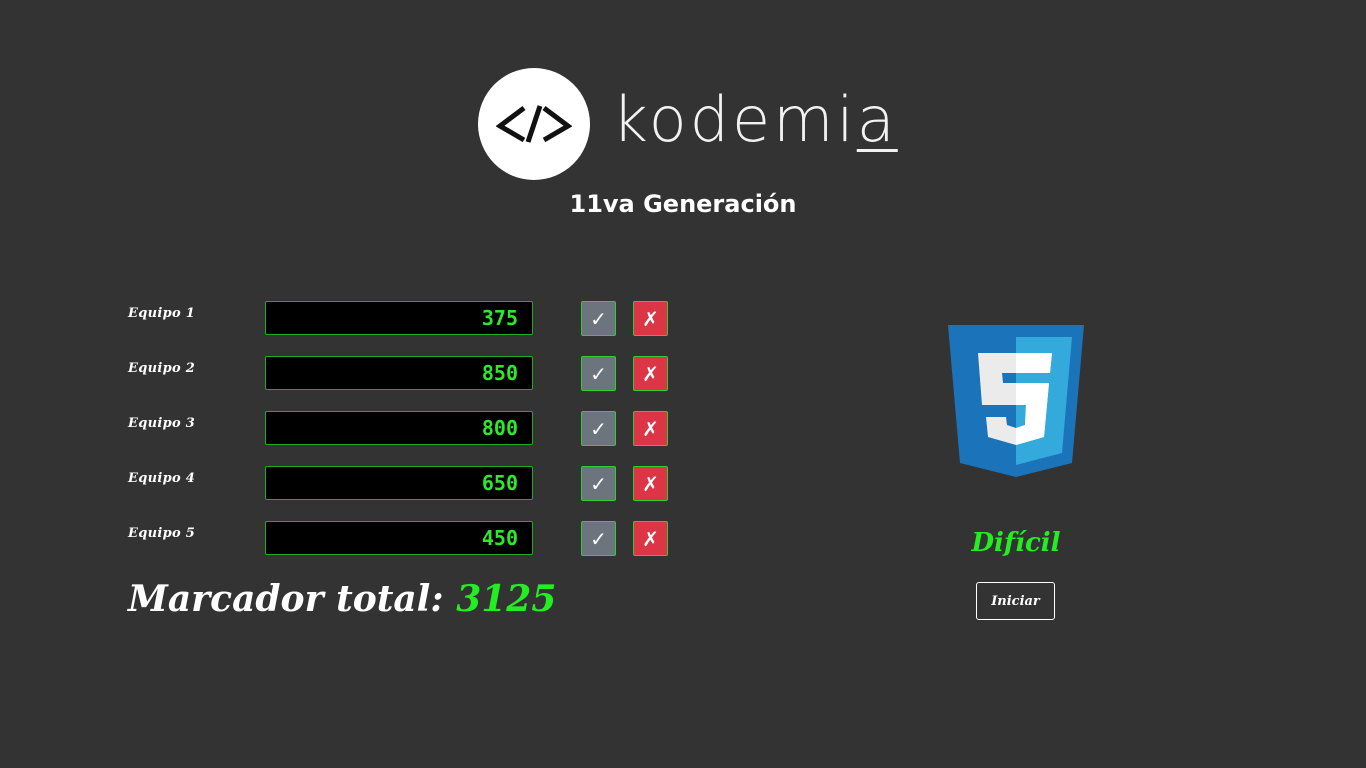 The width and height of the screenshot is (1366, 768). I want to click on team-score: 650, so click(399, 483).